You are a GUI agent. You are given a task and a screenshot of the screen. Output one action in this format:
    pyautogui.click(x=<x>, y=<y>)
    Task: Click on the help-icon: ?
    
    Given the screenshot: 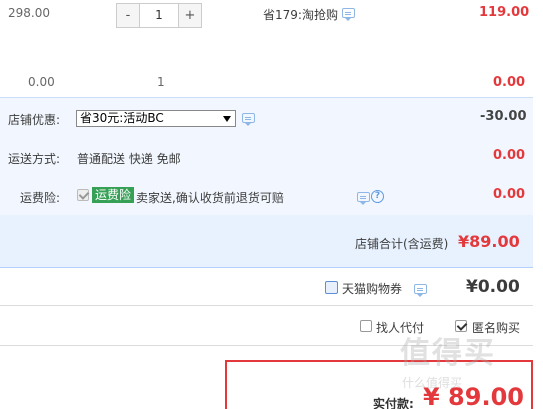 What is the action you would take?
    pyautogui.click(x=377, y=196)
    